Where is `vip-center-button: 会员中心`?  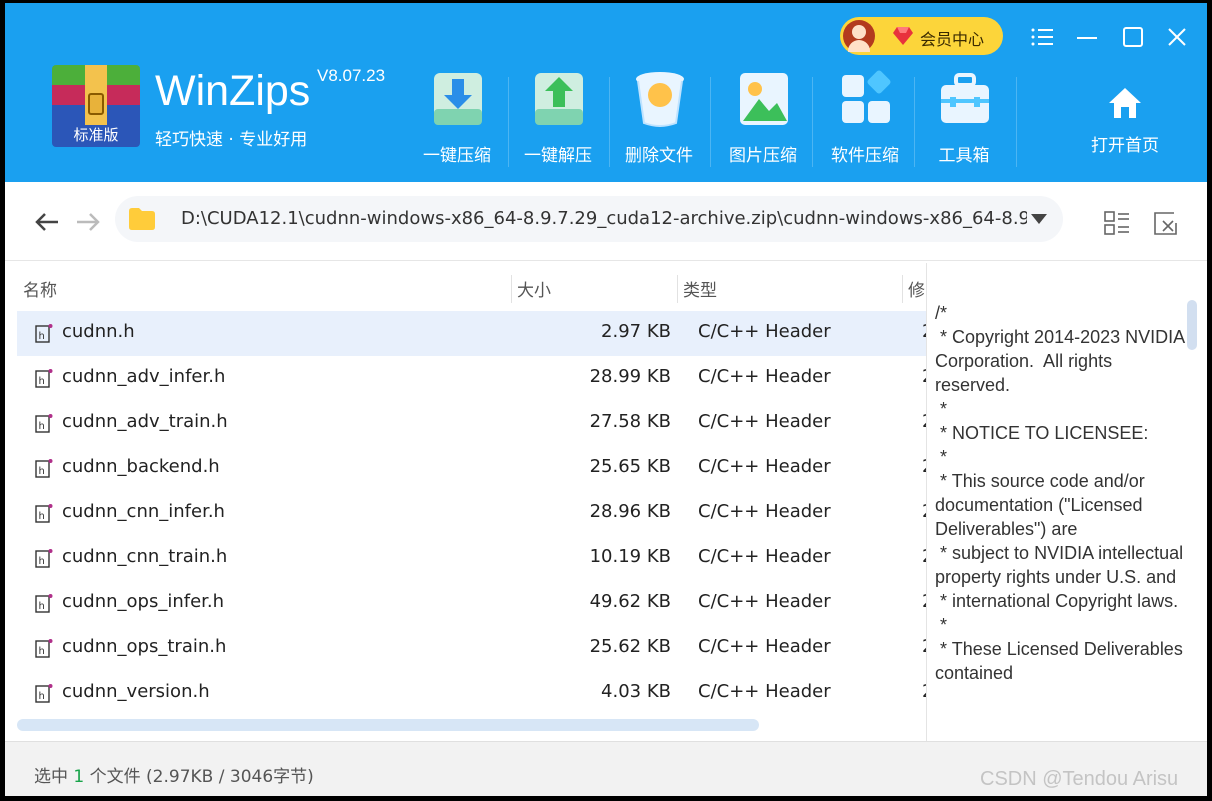
vip-center-button: 会员中心 is located at coordinates (921, 36).